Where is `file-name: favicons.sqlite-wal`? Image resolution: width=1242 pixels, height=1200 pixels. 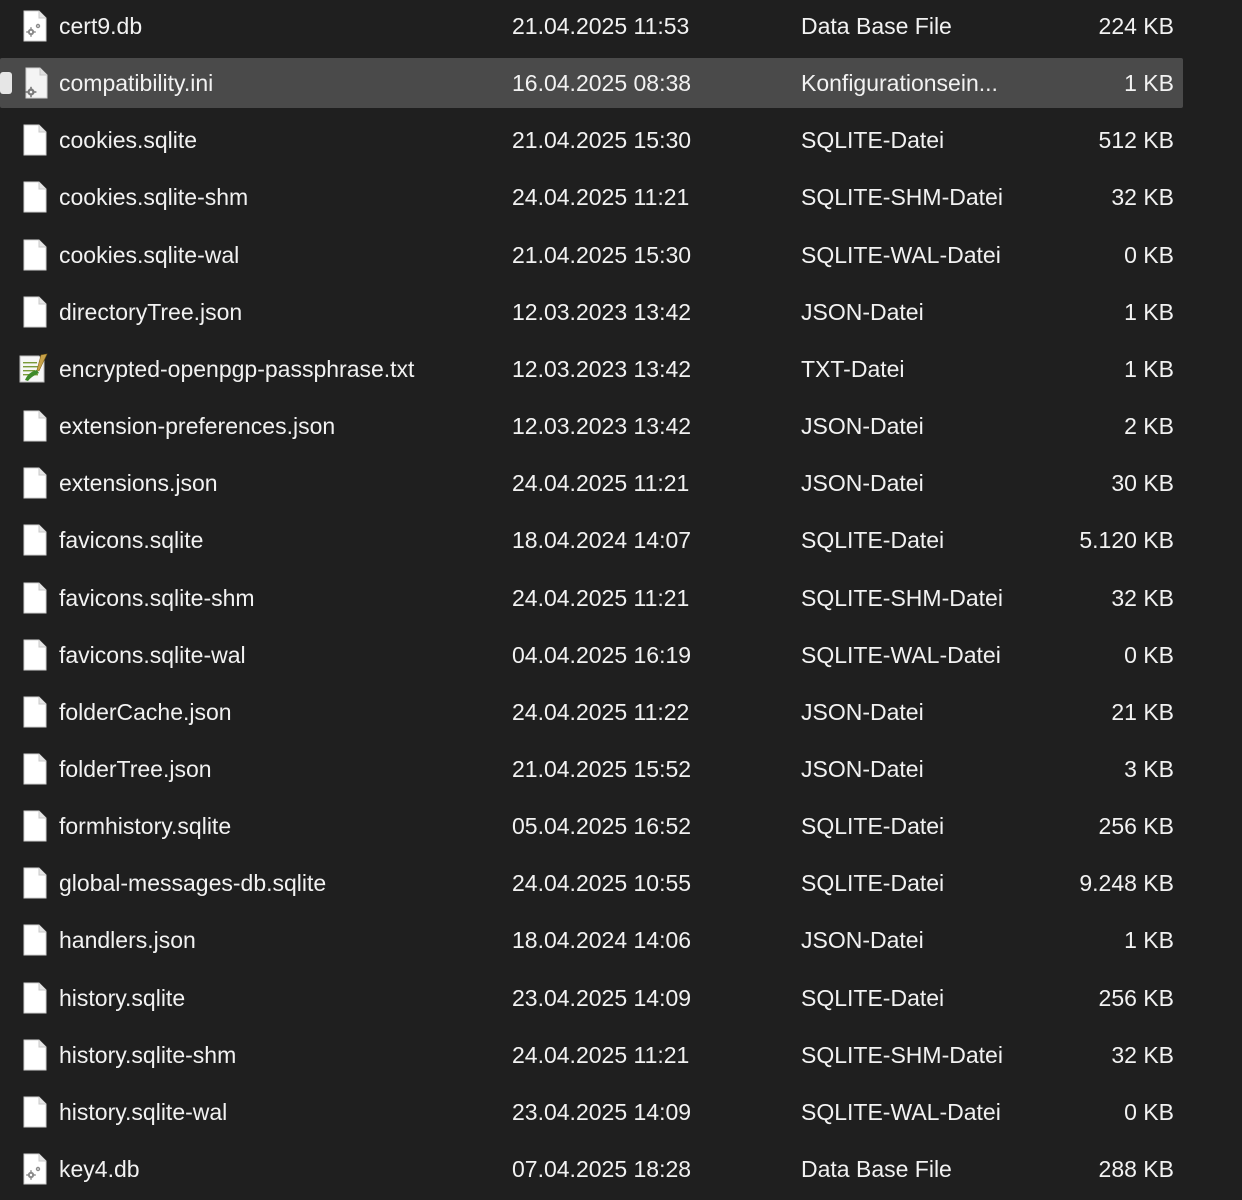 file-name: favicons.sqlite-wal is located at coordinates (152, 654).